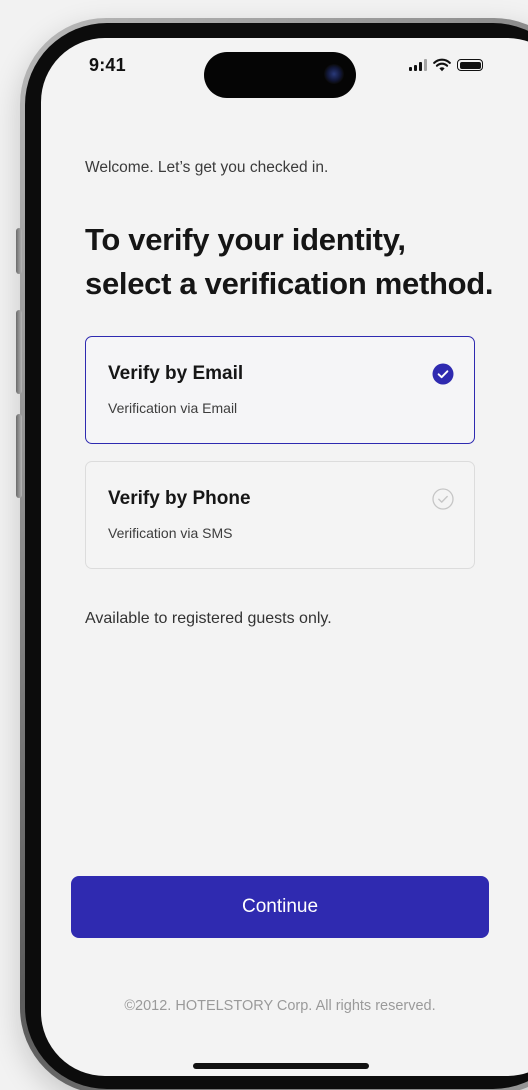 The image size is (528, 1090). I want to click on status-time: 9:41, so click(107, 65).